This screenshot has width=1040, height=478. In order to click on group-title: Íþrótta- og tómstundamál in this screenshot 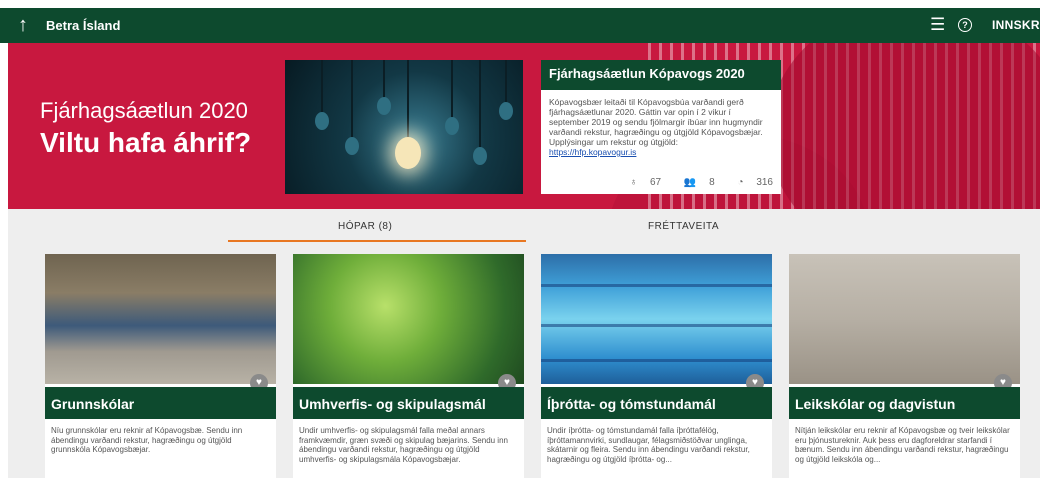, I will do `click(656, 403)`.